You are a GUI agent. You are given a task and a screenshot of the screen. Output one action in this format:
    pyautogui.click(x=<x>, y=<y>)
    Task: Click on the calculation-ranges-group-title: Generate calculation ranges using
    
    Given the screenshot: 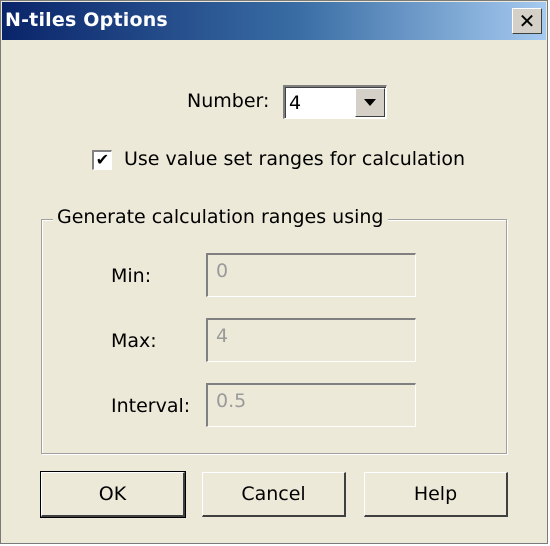 What is the action you would take?
    pyautogui.click(x=220, y=217)
    